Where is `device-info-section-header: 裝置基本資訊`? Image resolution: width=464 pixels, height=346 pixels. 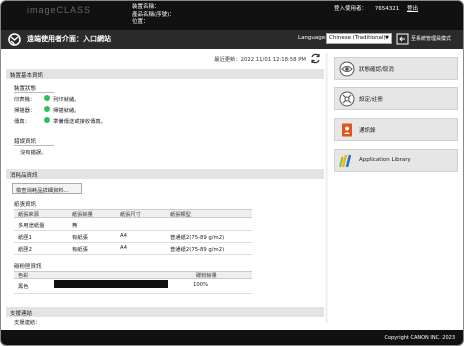
device-info-section-header: 裝置基本資訊 is located at coordinates (165, 74).